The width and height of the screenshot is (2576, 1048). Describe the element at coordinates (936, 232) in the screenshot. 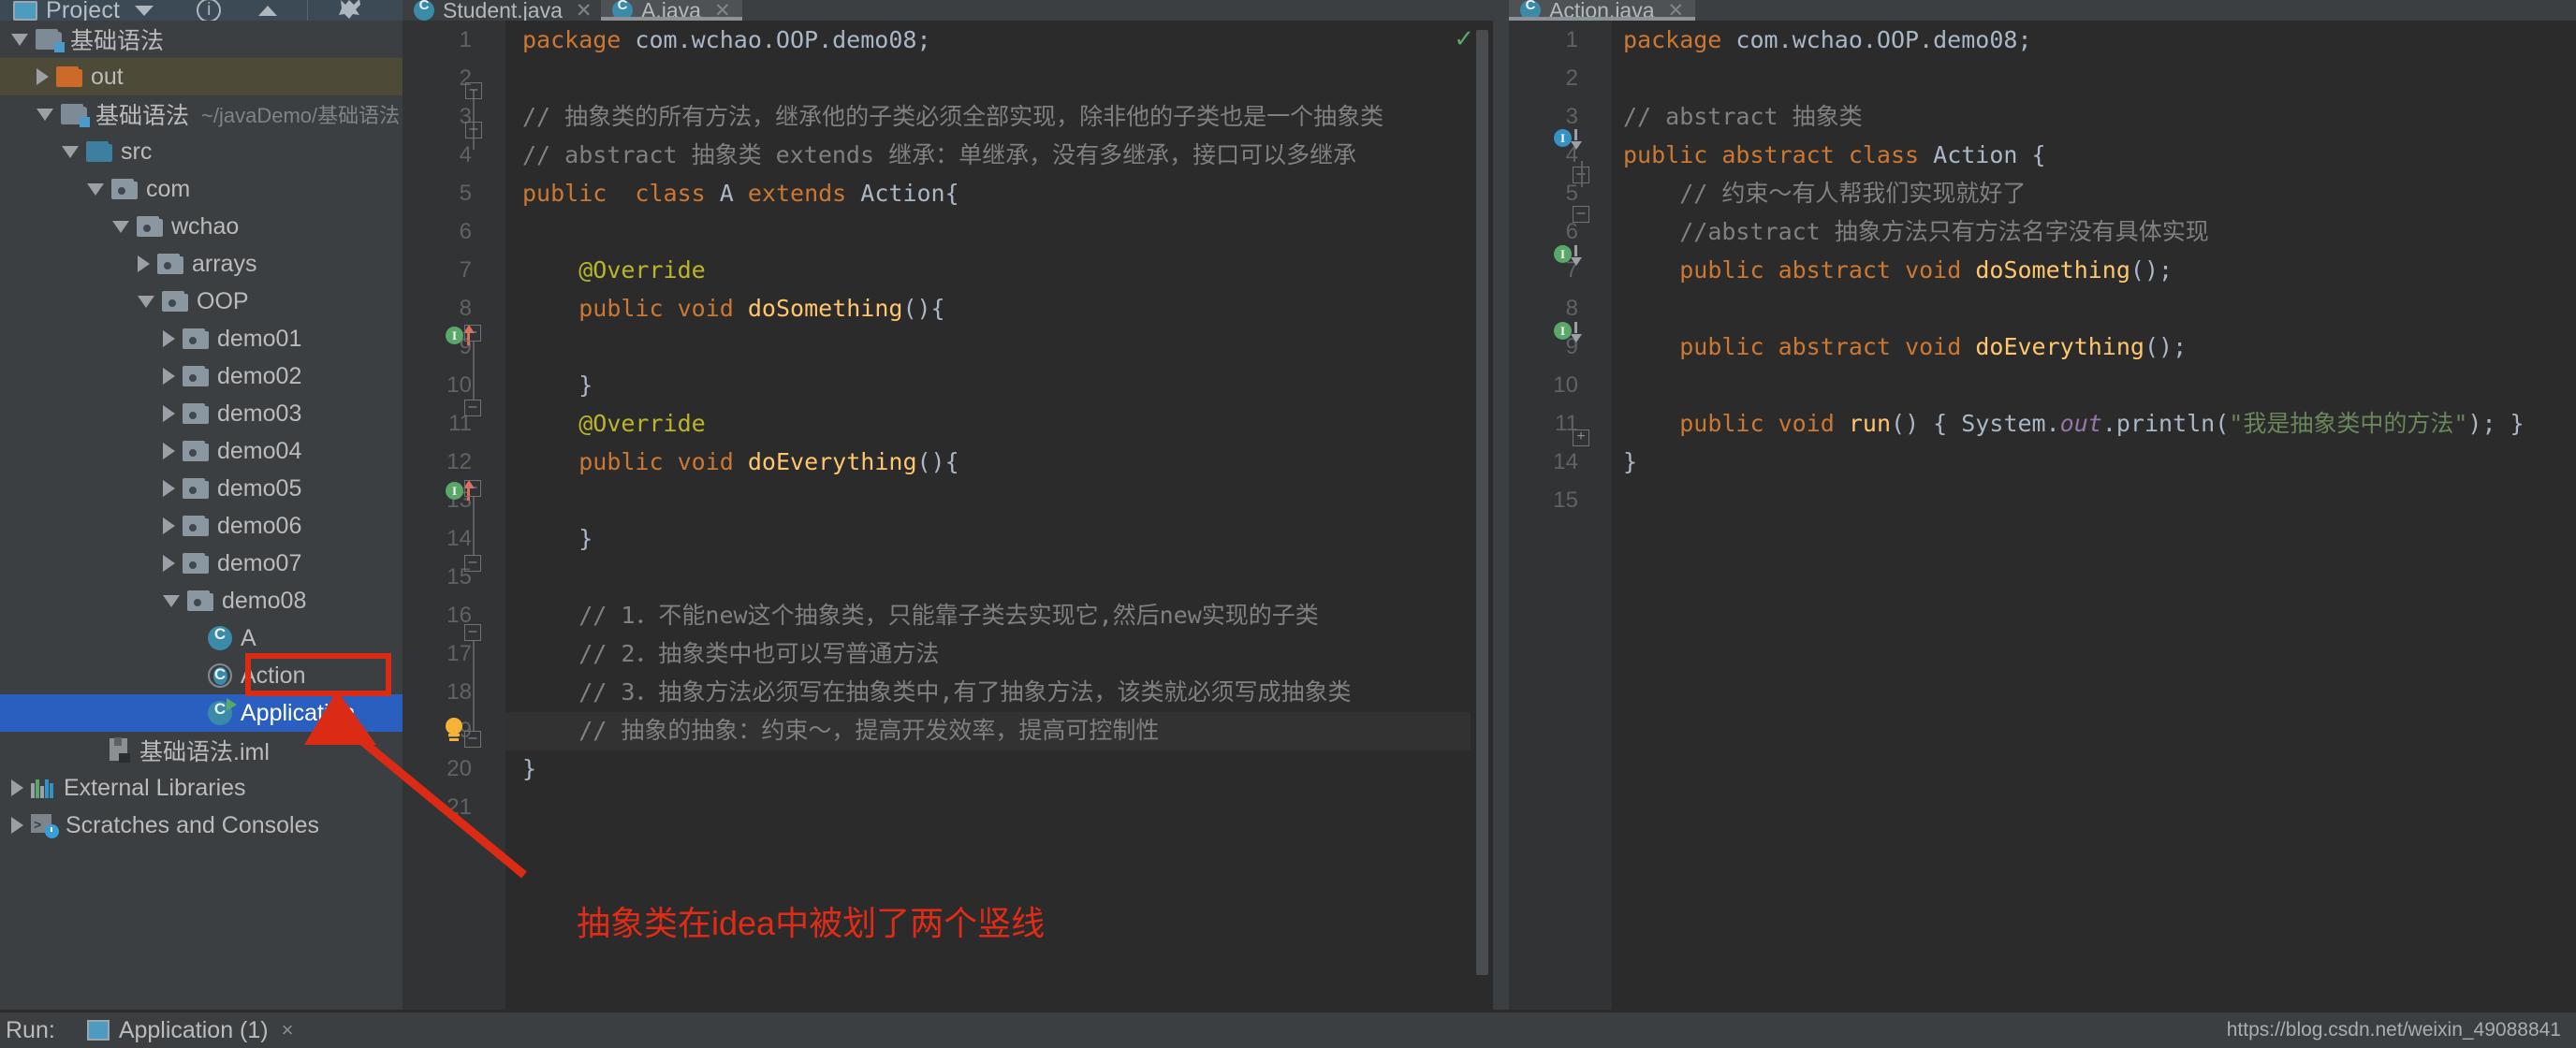

I see `code-line: 6` at that location.